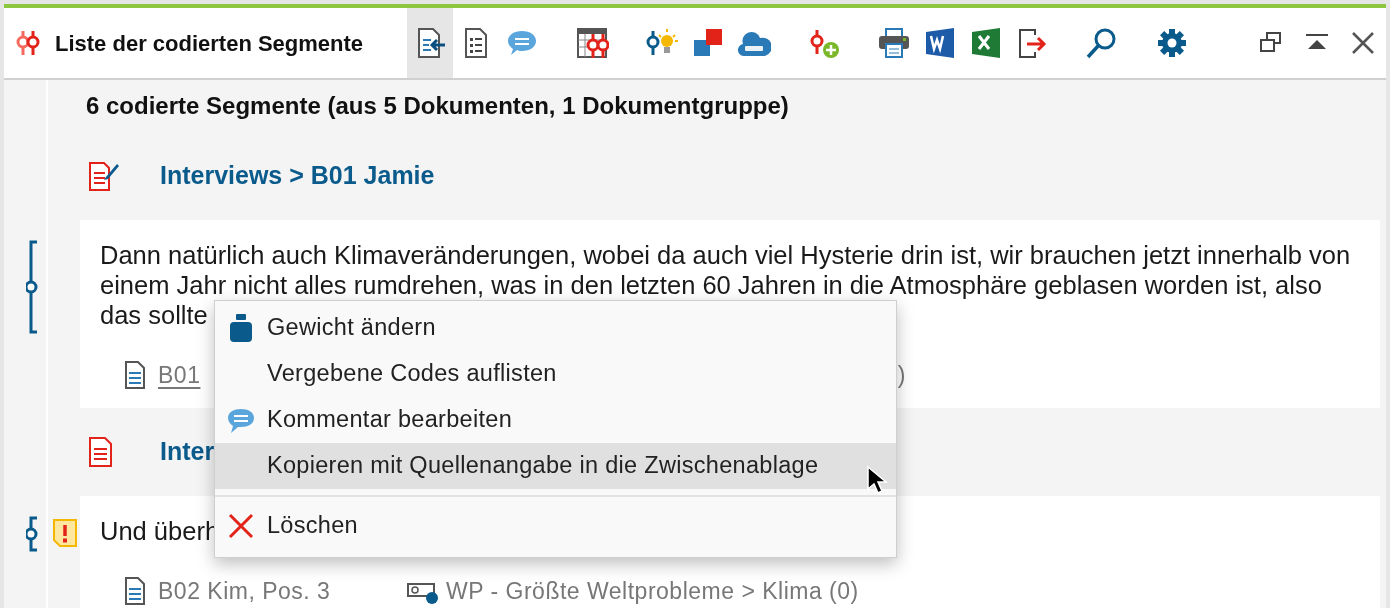 The image size is (1390, 608). I want to click on menu-item: Löschen, so click(555, 526).